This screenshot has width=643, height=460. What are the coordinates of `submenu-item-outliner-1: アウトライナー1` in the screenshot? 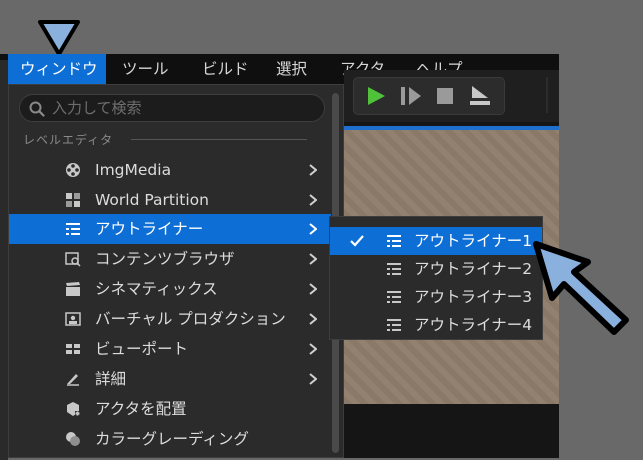 It's located at (436, 241).